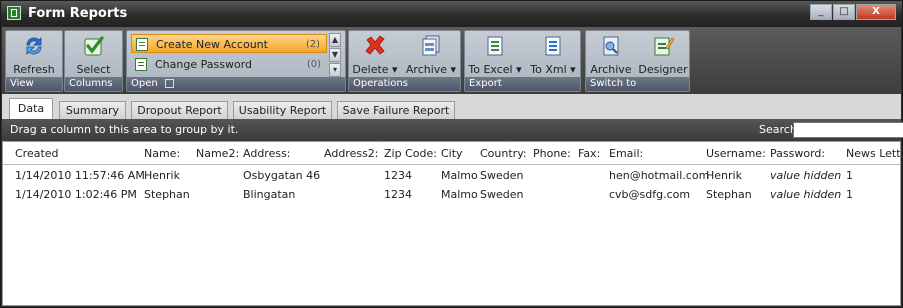 This screenshot has height=308, width=903. Describe the element at coordinates (34, 84) in the screenshot. I see `view-group-label: View` at that location.